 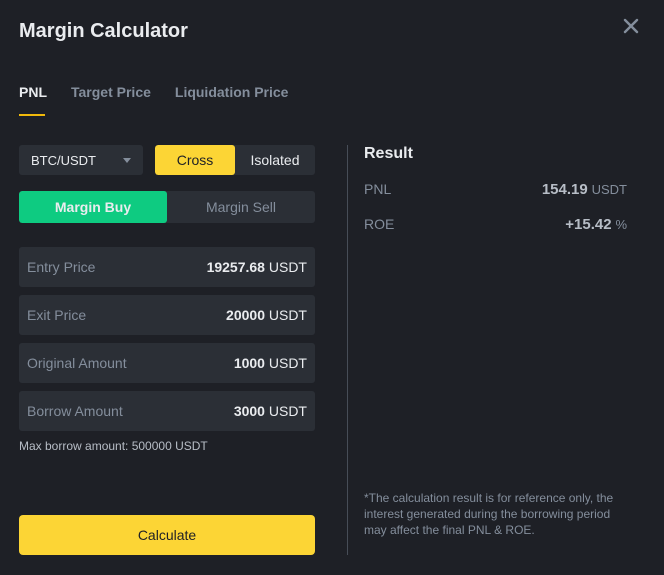 I want to click on close-icon, so click(x=631, y=26).